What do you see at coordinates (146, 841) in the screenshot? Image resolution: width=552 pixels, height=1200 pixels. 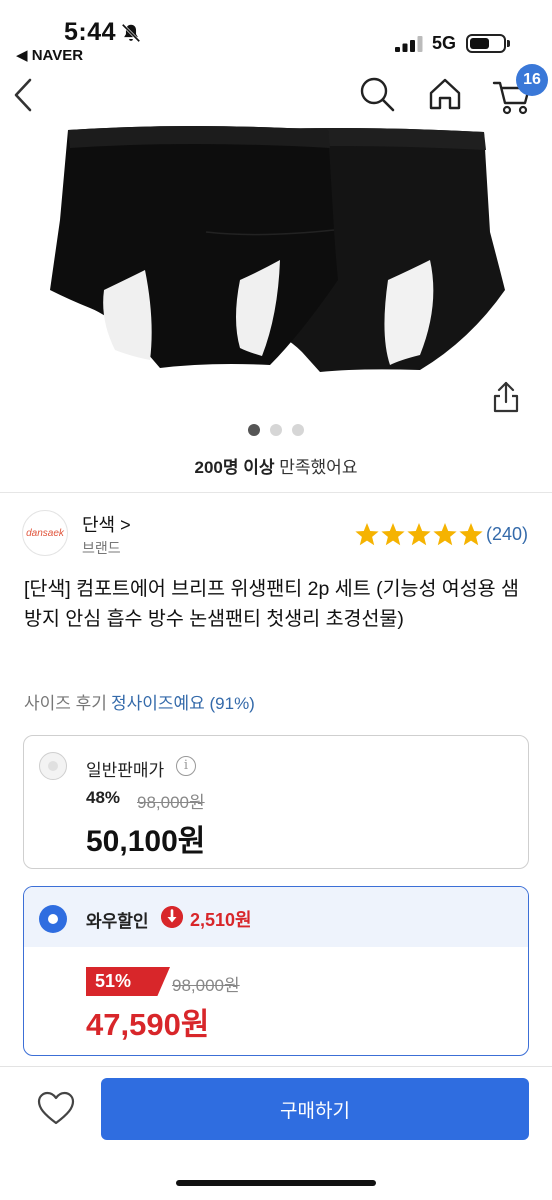 I see `normal-sale-price: 50,100원` at bounding box center [146, 841].